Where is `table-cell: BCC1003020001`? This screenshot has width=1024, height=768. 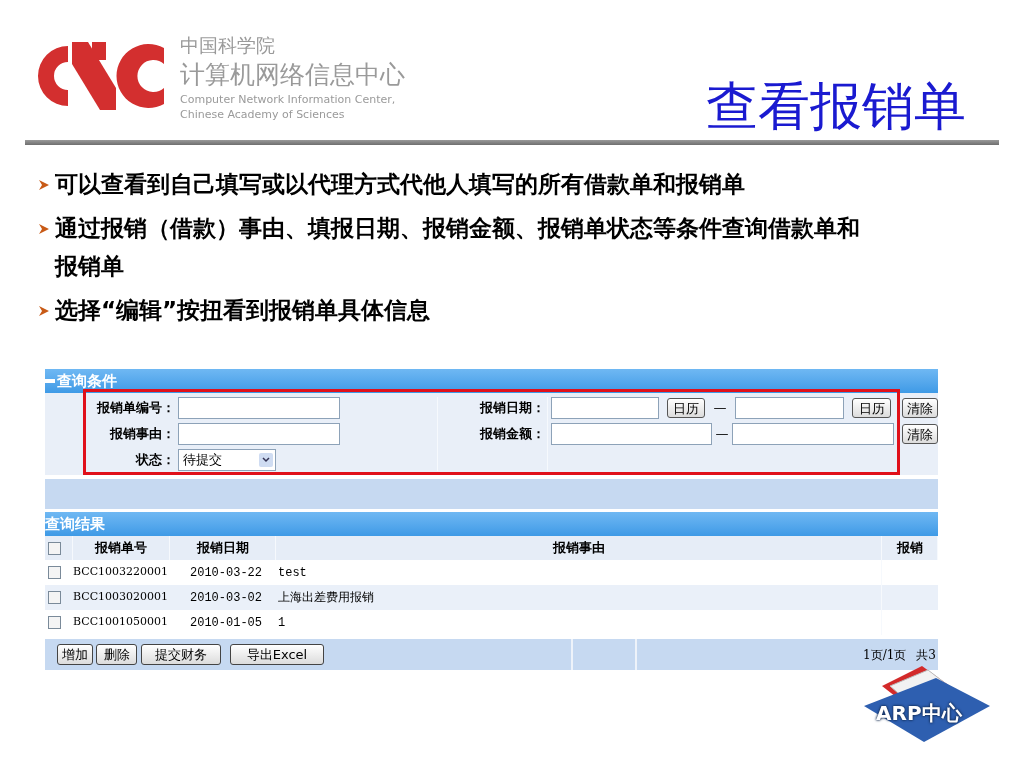
table-cell: BCC1003020001 is located at coordinates (121, 597).